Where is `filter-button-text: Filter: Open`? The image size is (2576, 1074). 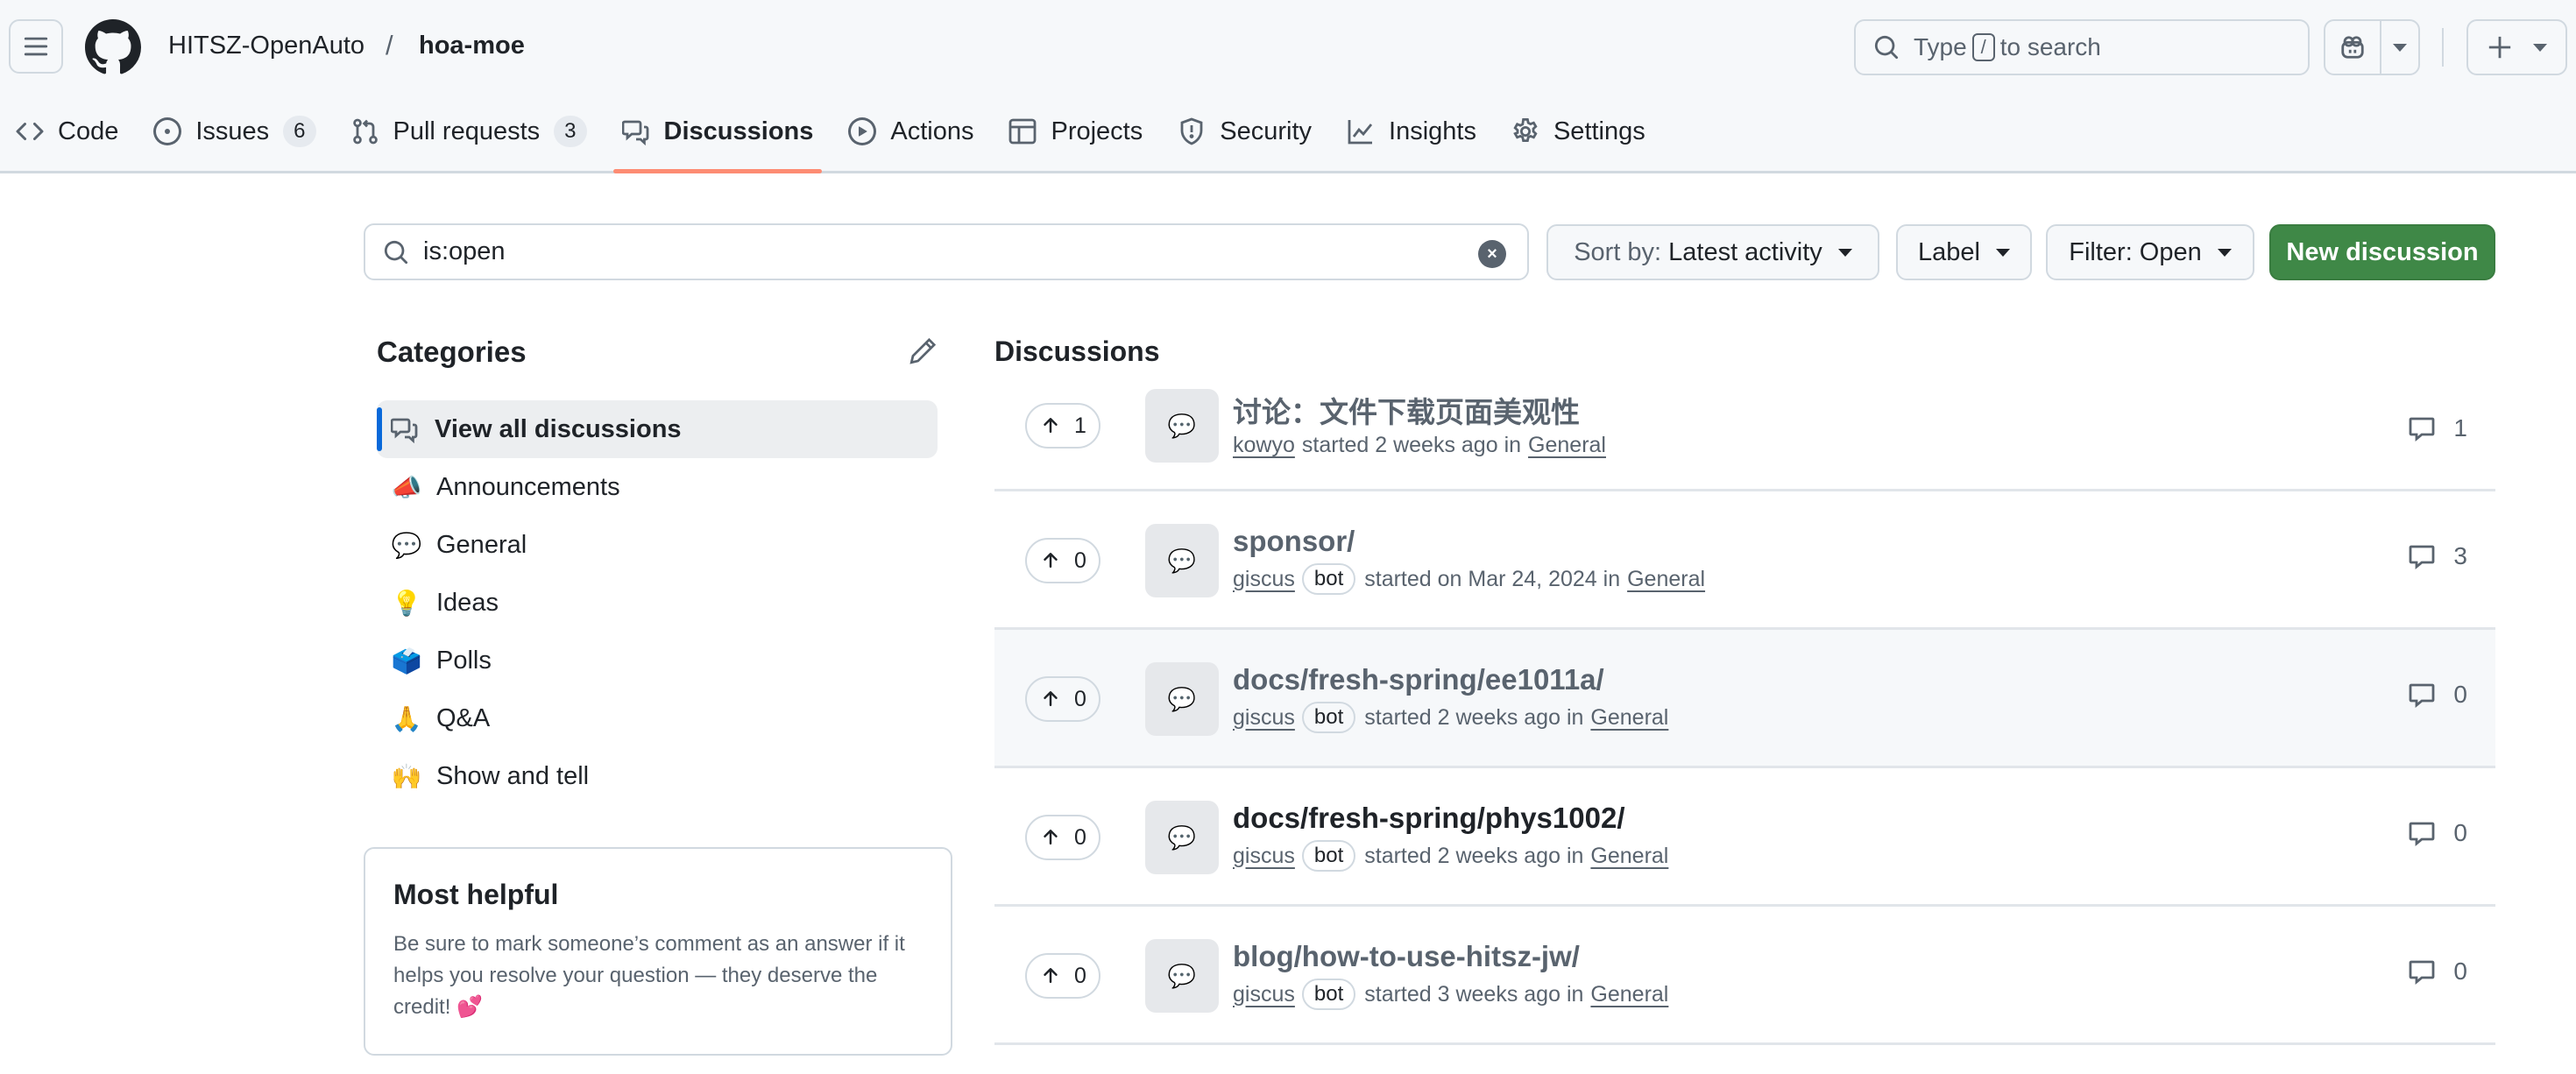 filter-button-text: Filter: Open is located at coordinates (2135, 252).